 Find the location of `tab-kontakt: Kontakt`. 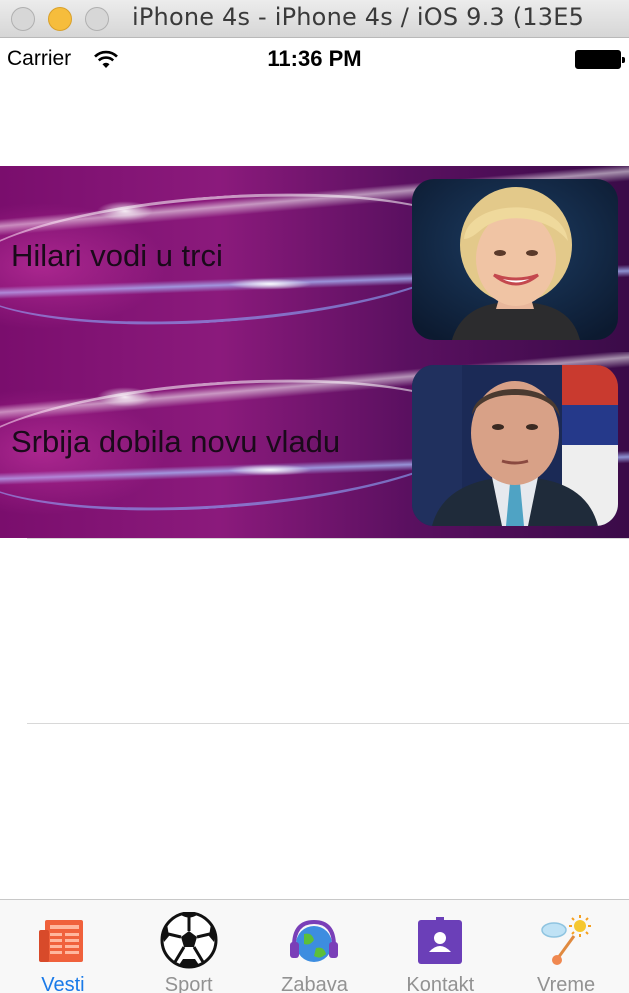

tab-kontakt: Kontakt is located at coordinates (440, 946).